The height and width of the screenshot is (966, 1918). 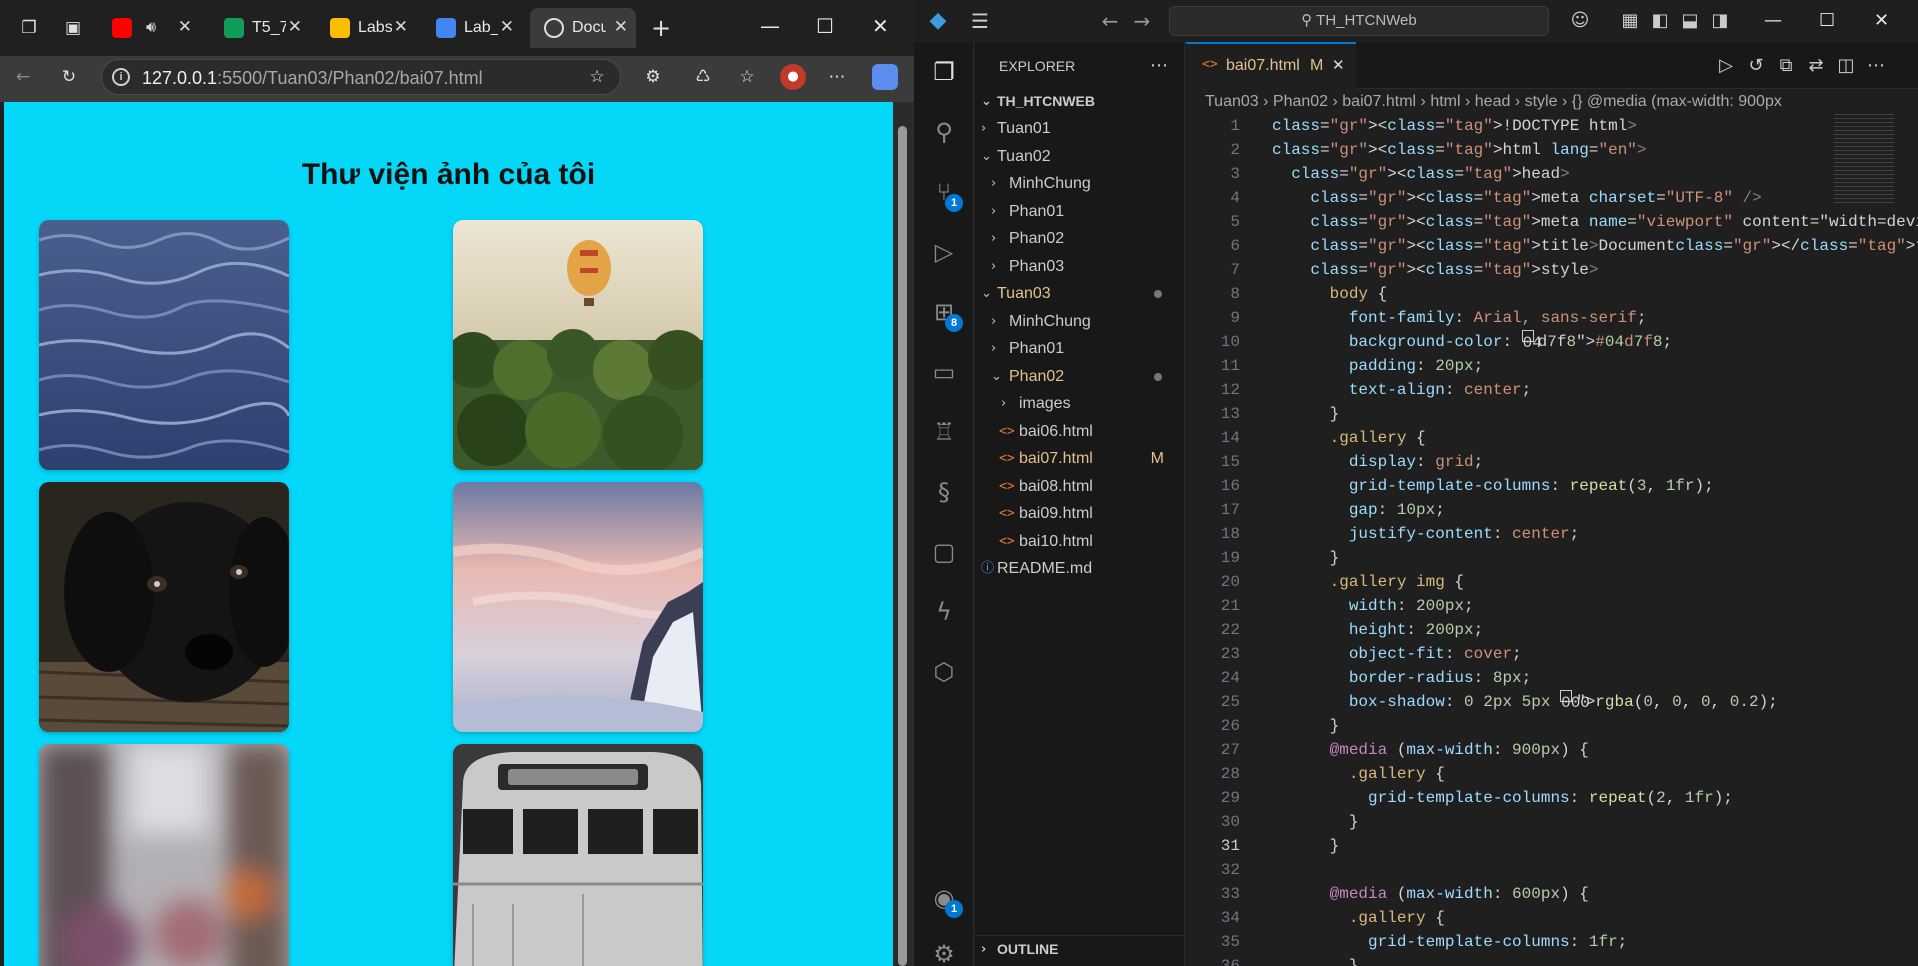 What do you see at coordinates (69, 77) in the screenshot?
I see `refresh-icon: ↻` at bounding box center [69, 77].